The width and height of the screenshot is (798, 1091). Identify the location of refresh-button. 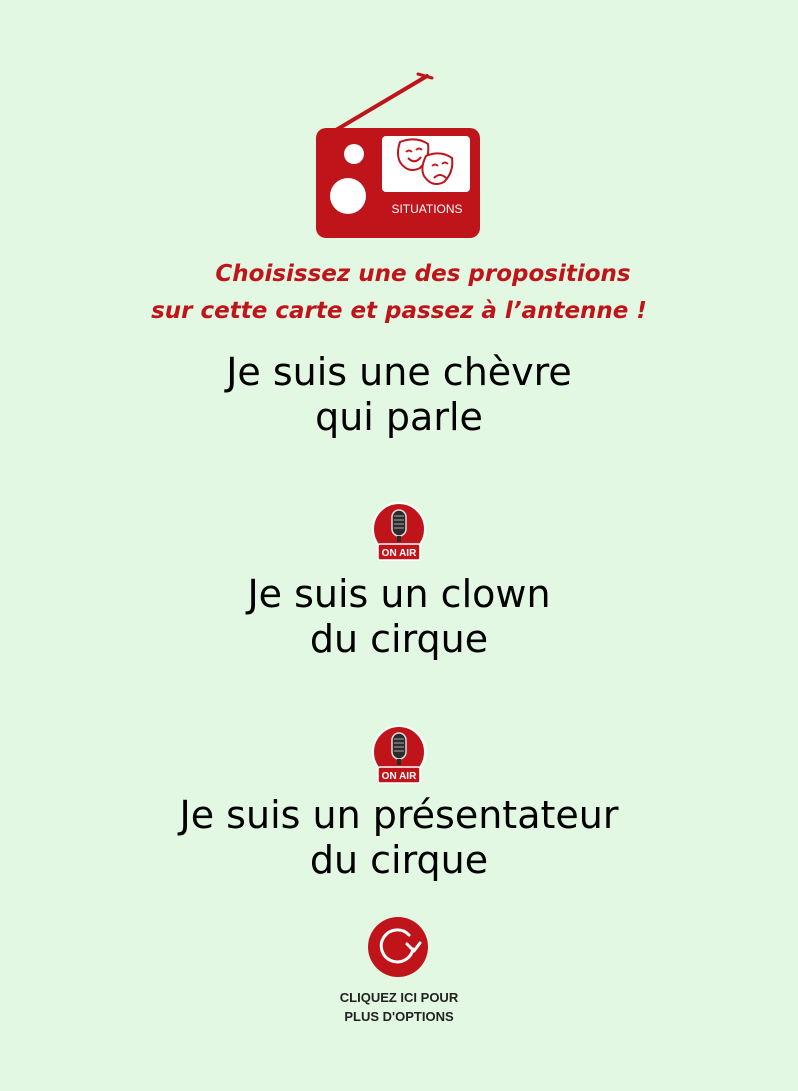
(398, 947).